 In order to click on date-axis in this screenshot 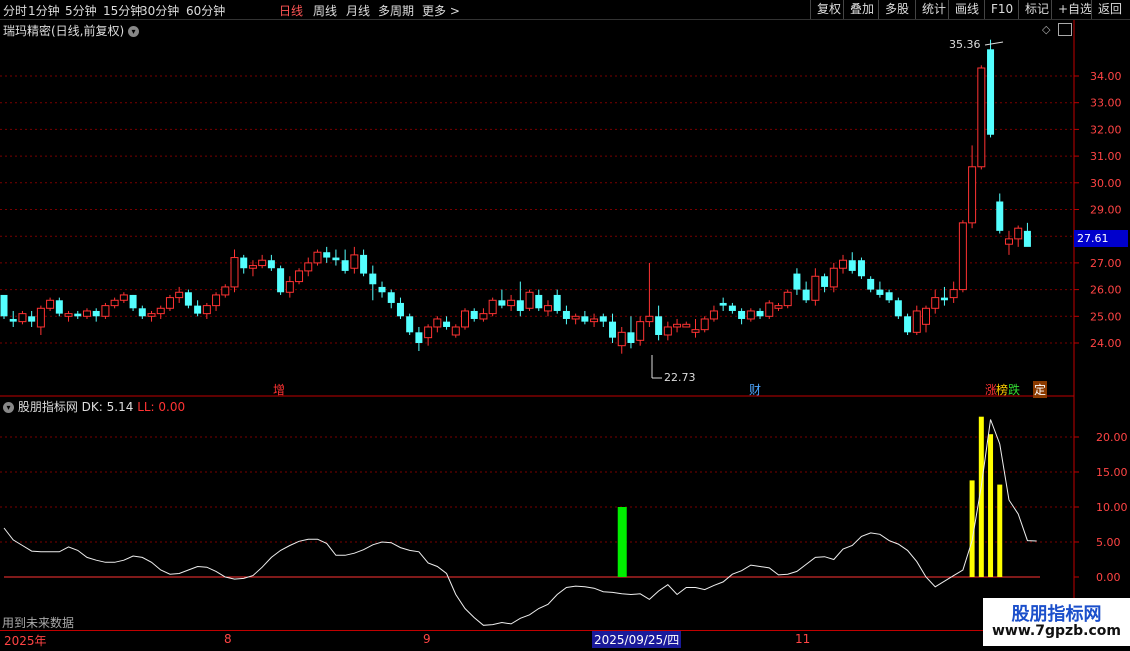, I will do `click(491, 640)`.